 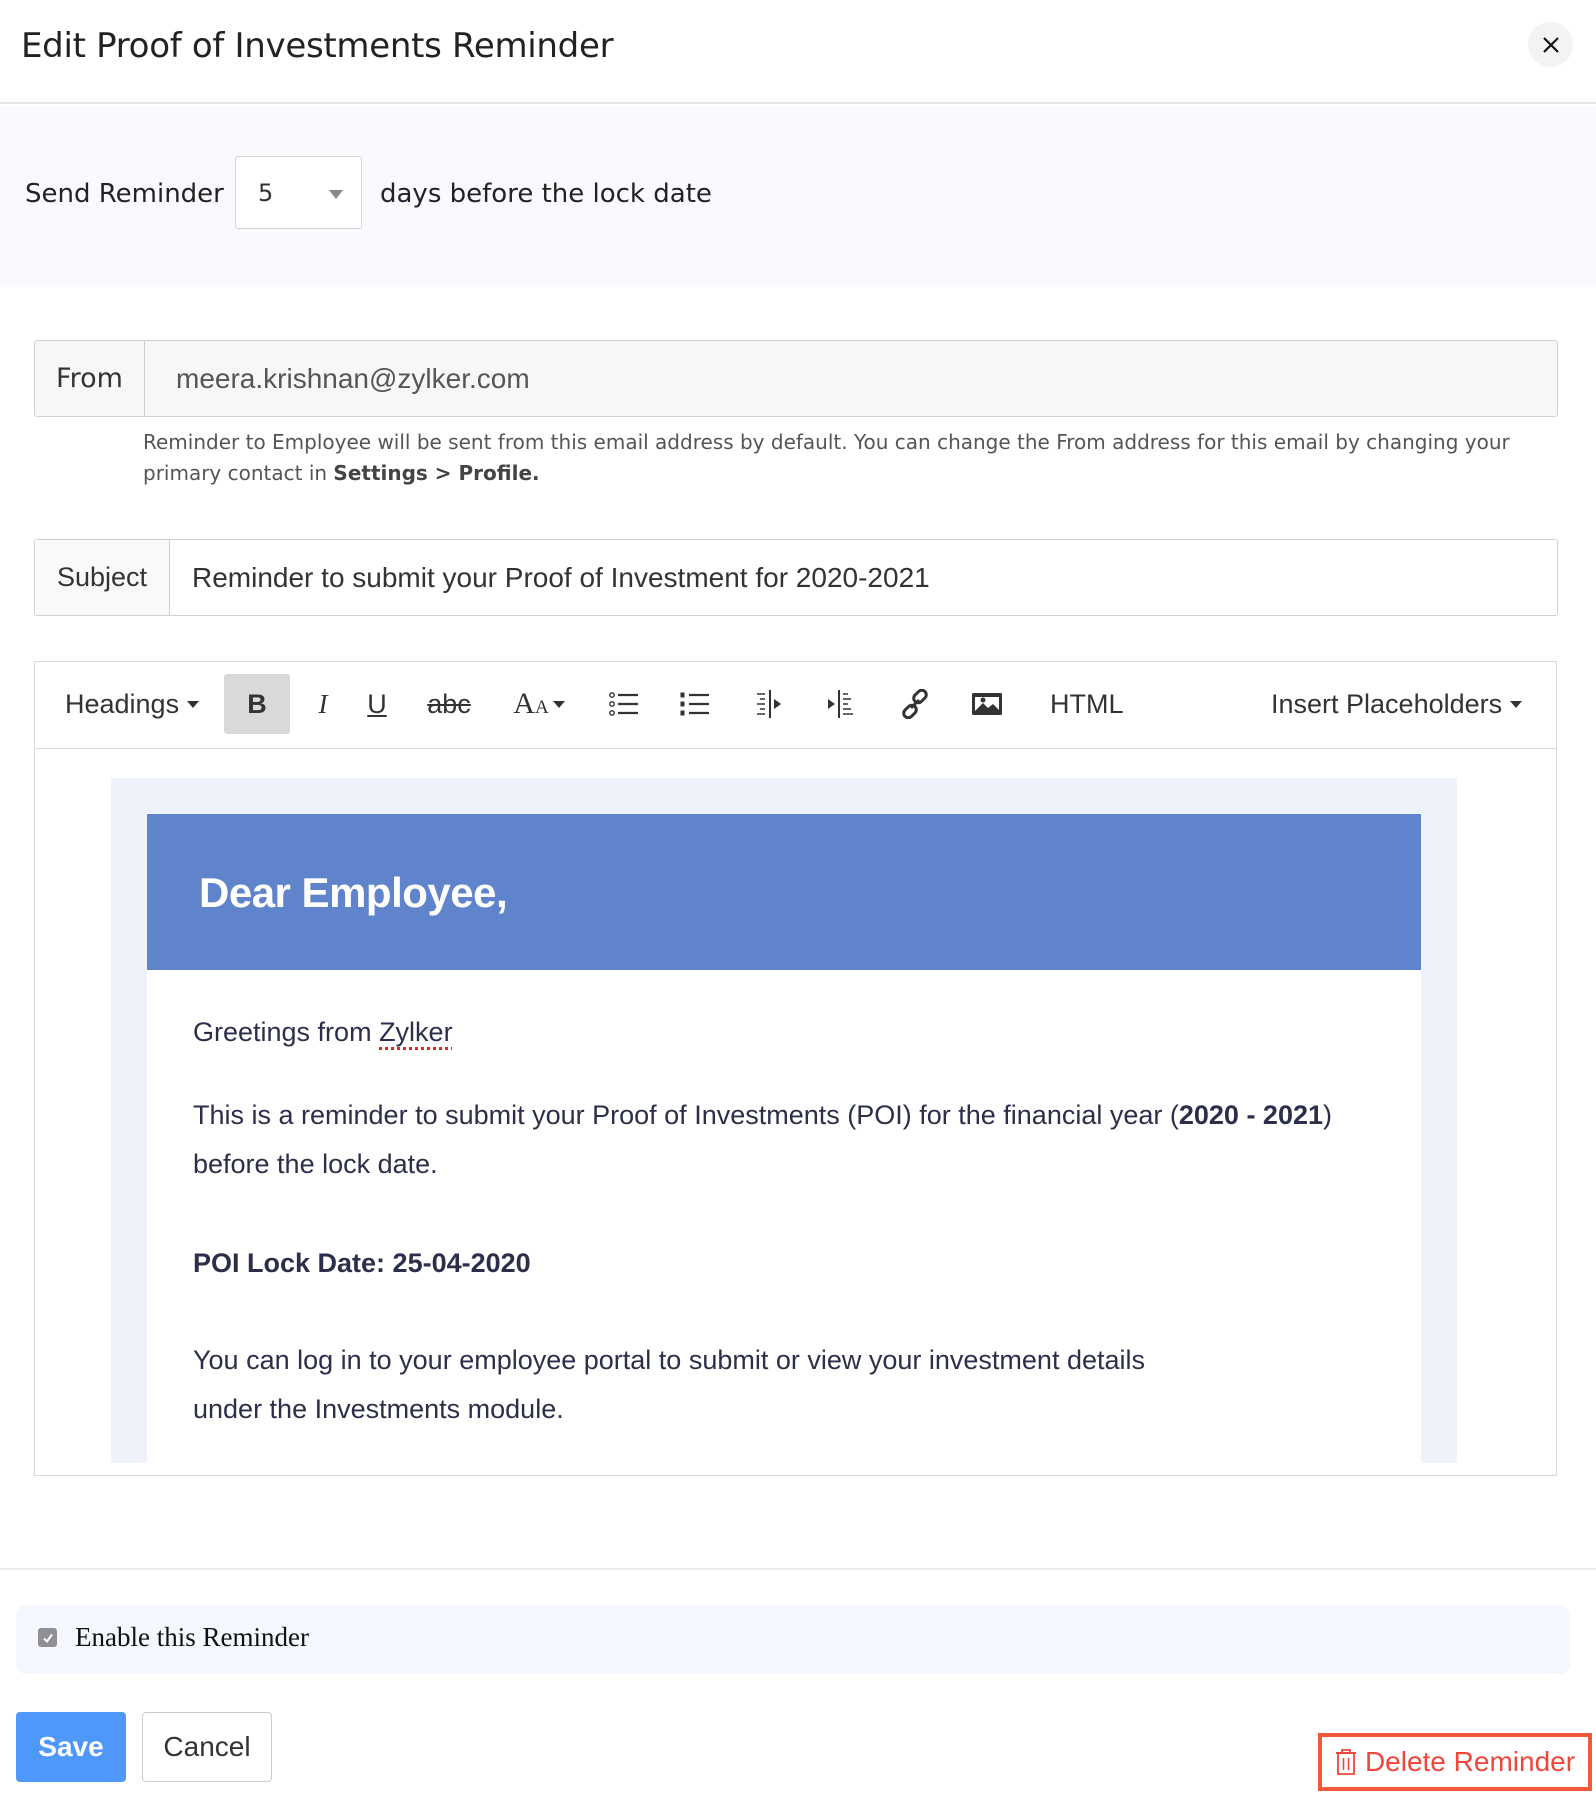 I want to click on close-button, so click(x=1550, y=44).